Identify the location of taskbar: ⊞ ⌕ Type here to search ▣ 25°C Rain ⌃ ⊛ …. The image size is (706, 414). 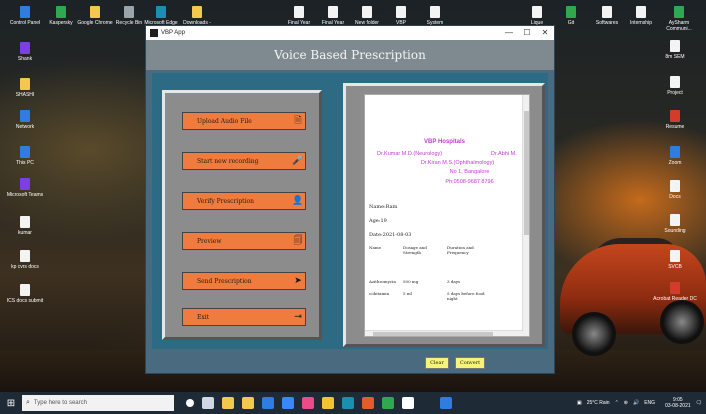
(353, 403).